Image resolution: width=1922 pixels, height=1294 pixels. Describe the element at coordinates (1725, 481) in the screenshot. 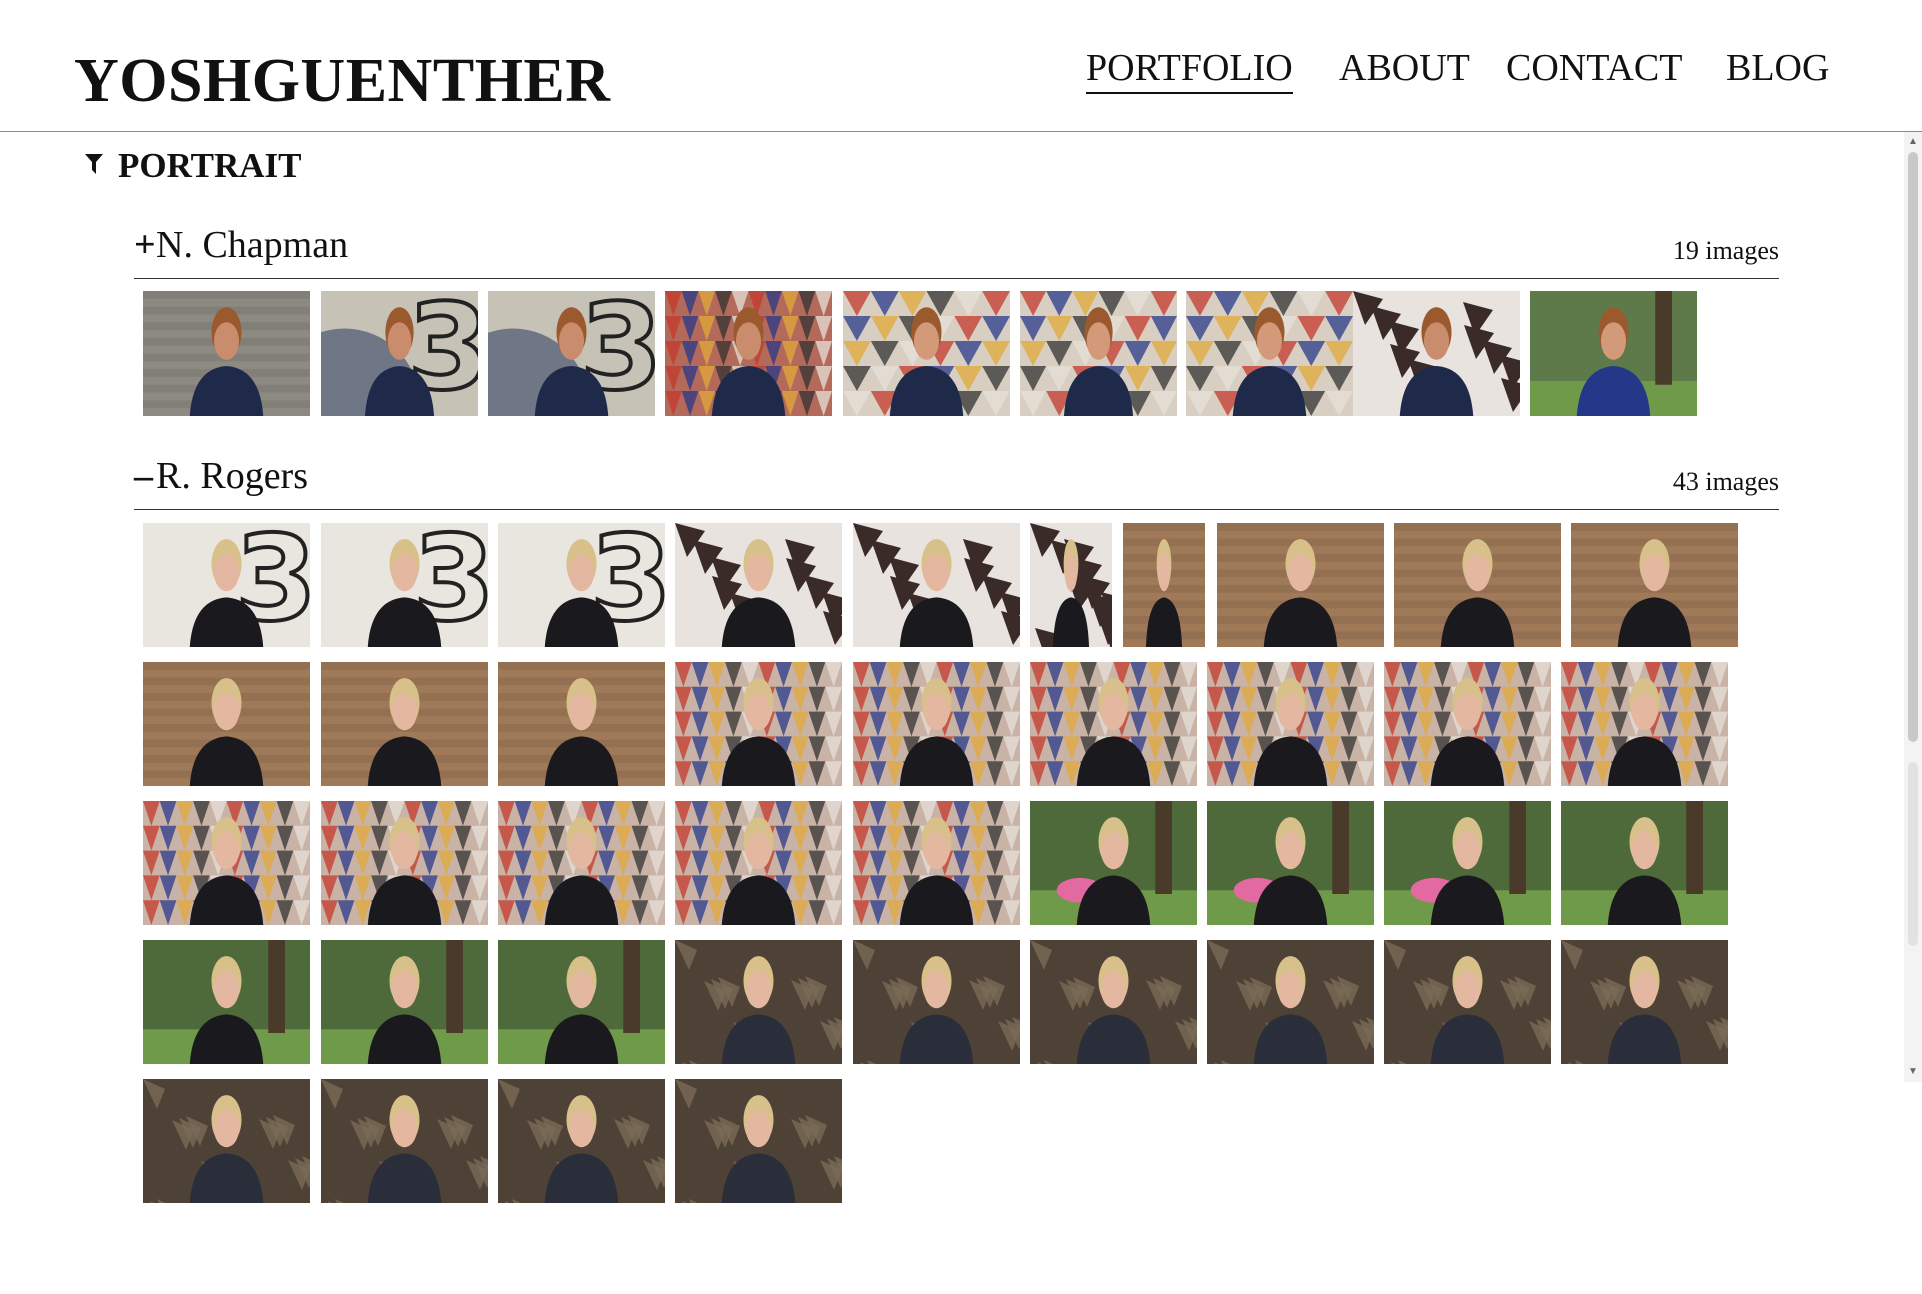

I see `album-image-count: 43 images` at that location.